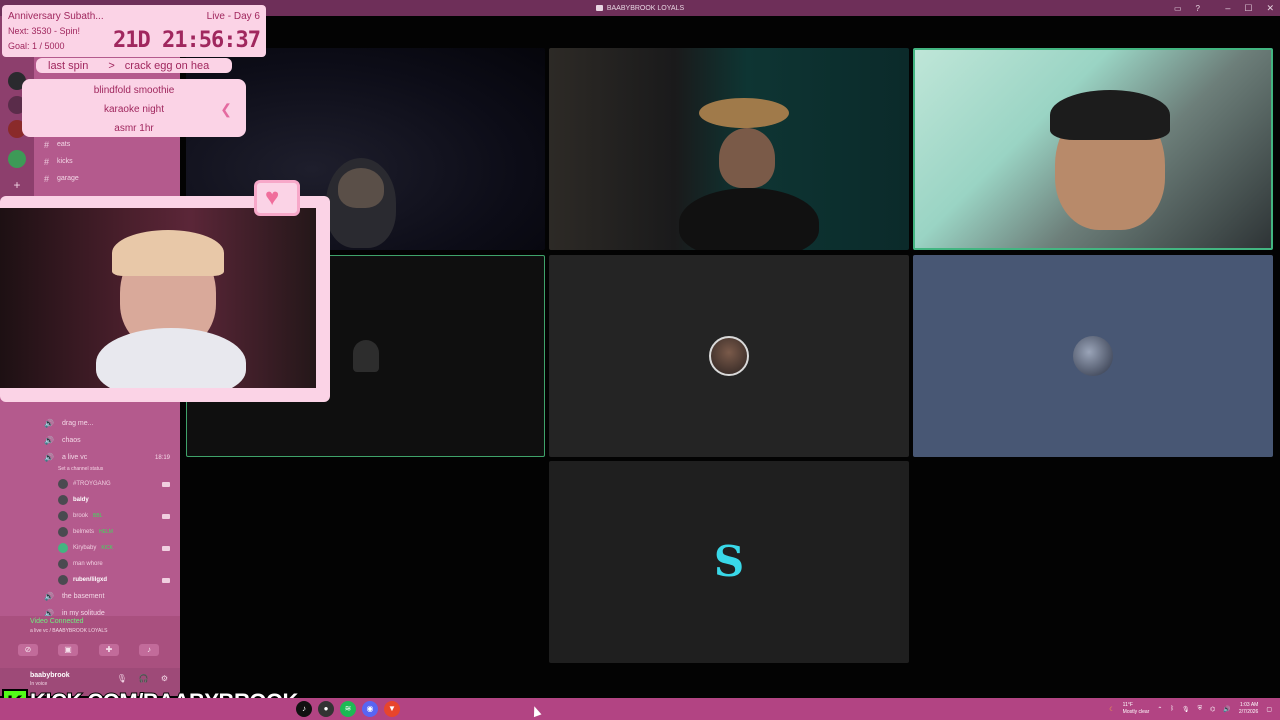 This screenshot has width=1280, height=720. What do you see at coordinates (233, 16) in the screenshot?
I see `subathon-live-day: Live - Day 6` at bounding box center [233, 16].